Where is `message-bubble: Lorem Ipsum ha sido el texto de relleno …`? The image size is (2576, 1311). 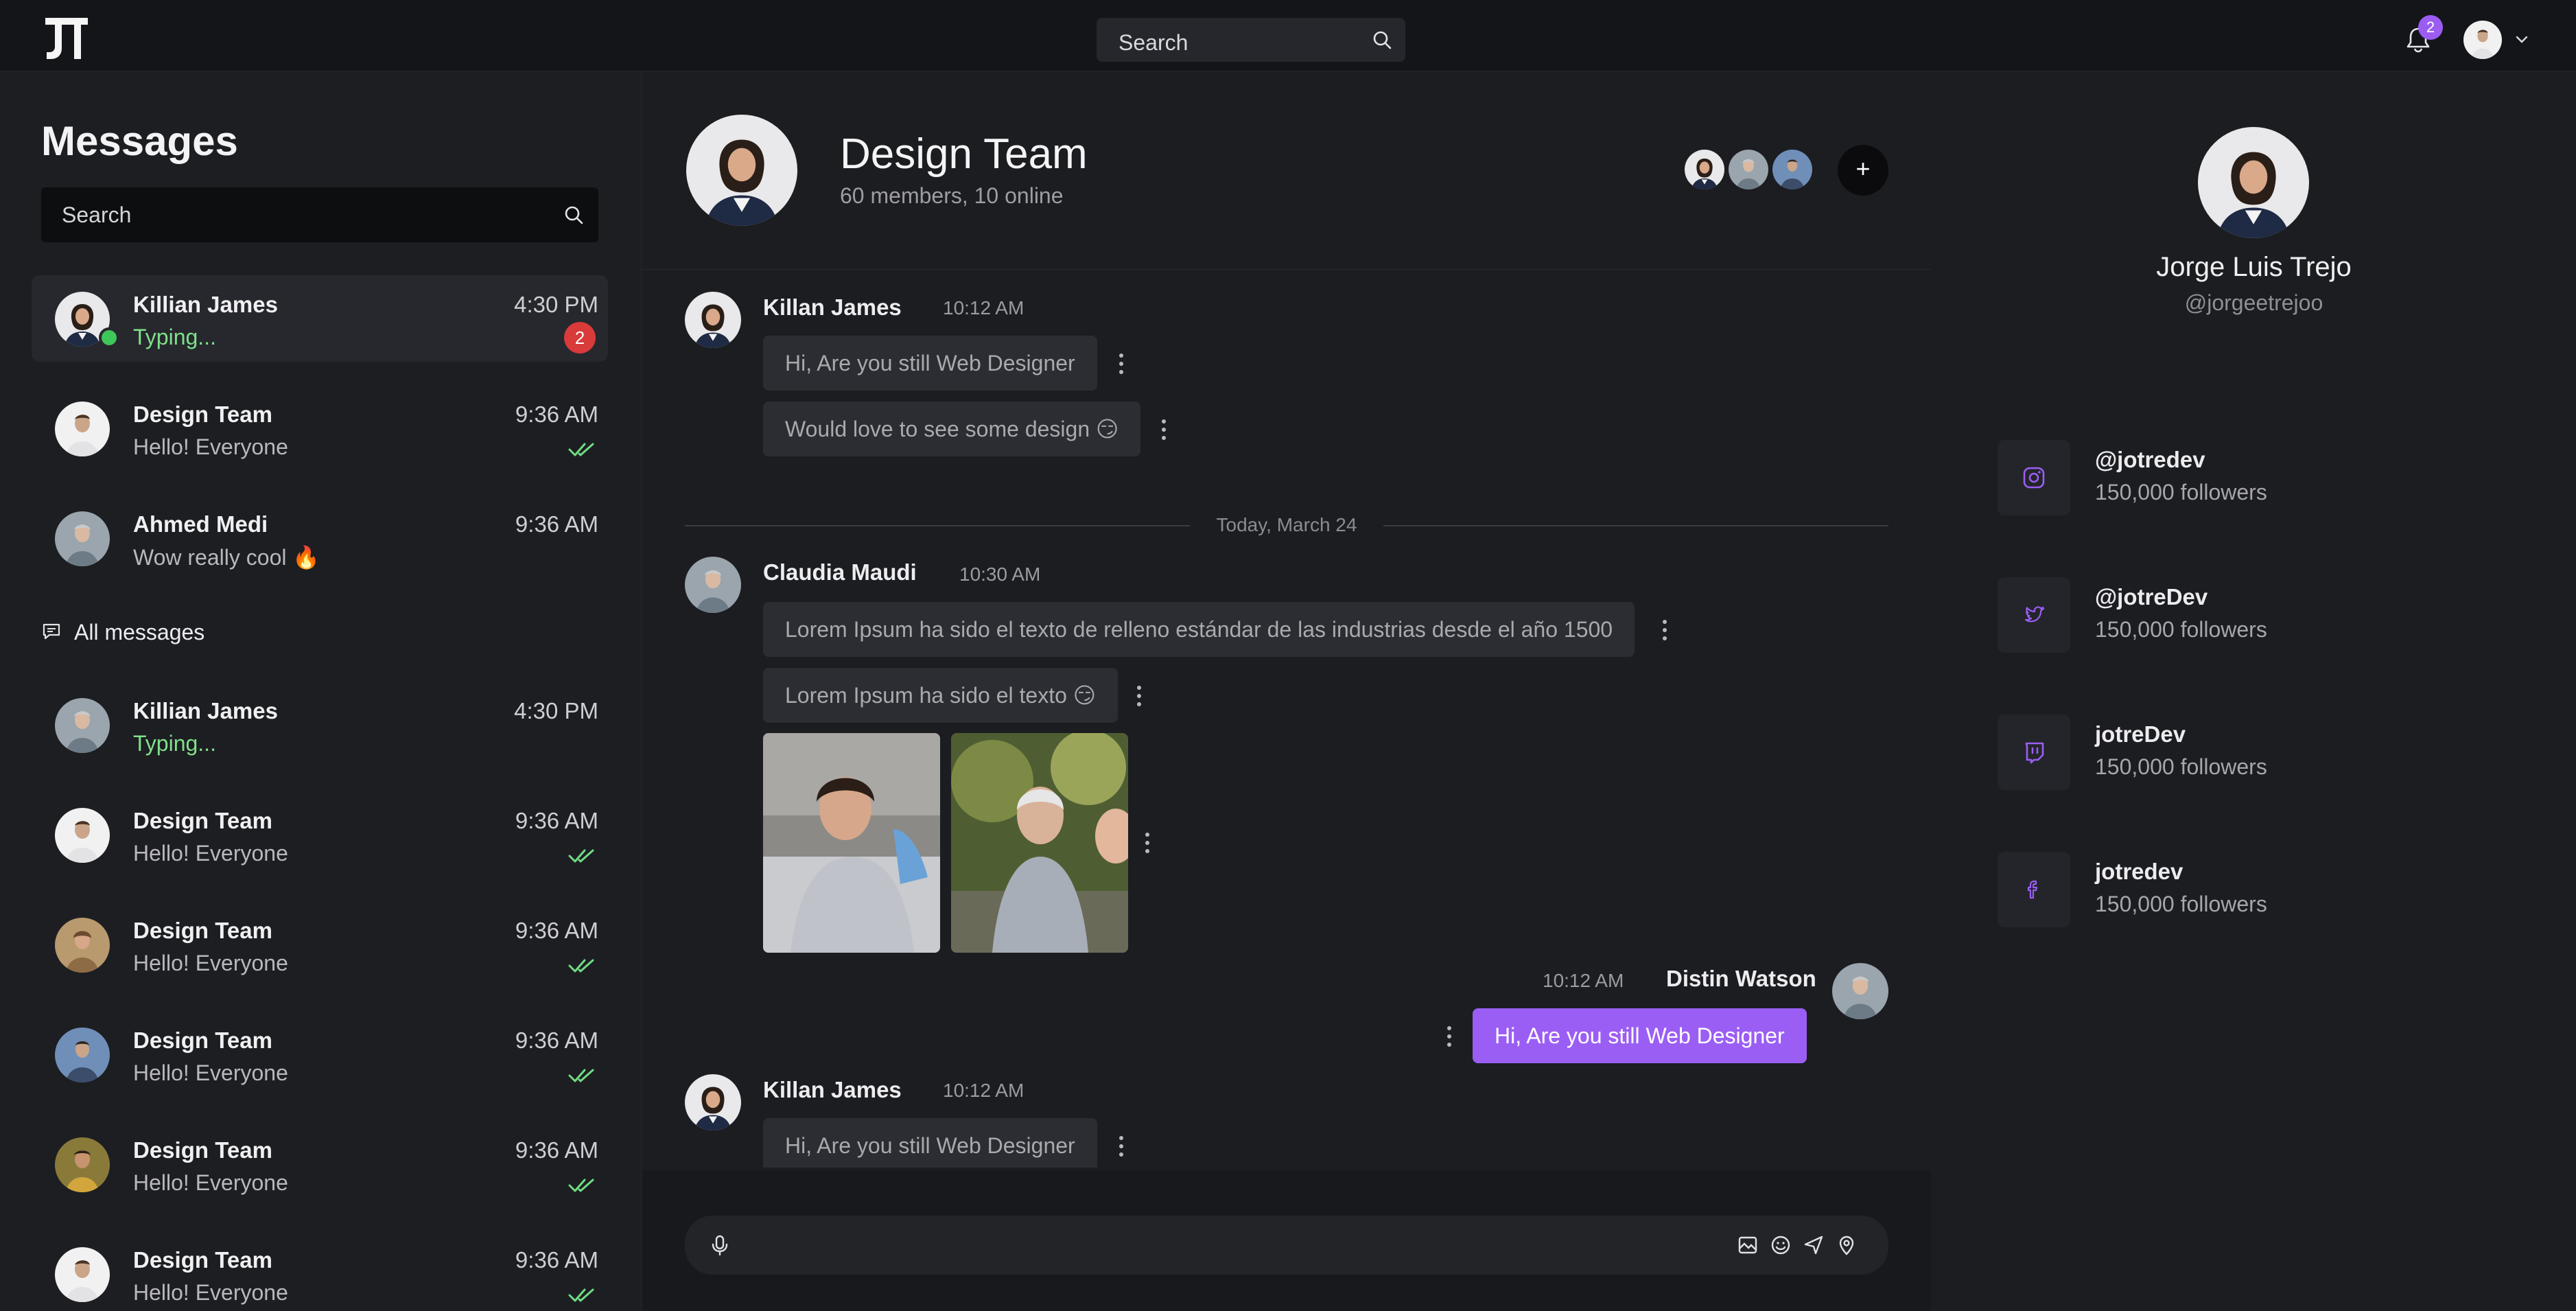 message-bubble: Lorem Ipsum ha sido el texto de relleno … is located at coordinates (1199, 629).